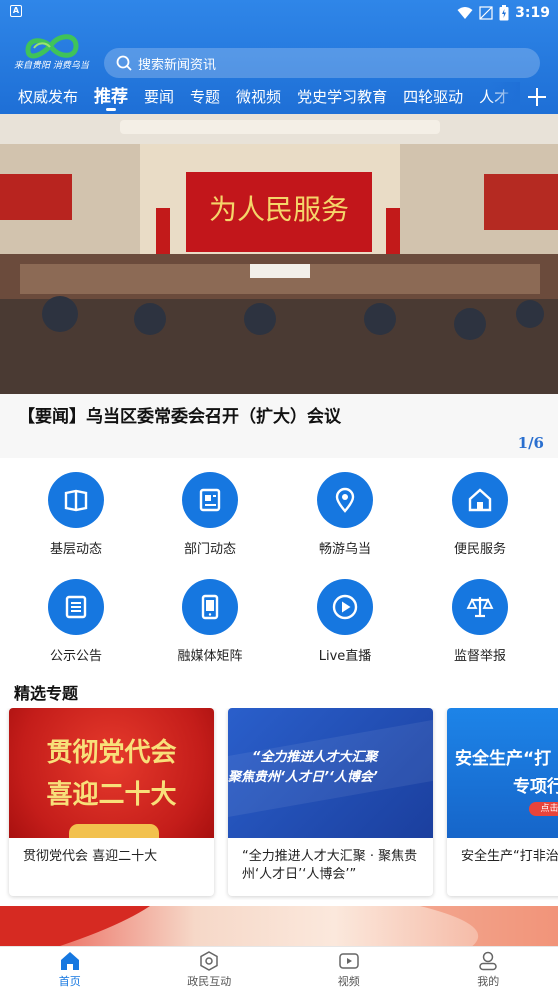 The image size is (558, 992). What do you see at coordinates (535, 787) in the screenshot?
I see `card-image-text: 专项行` at bounding box center [535, 787].